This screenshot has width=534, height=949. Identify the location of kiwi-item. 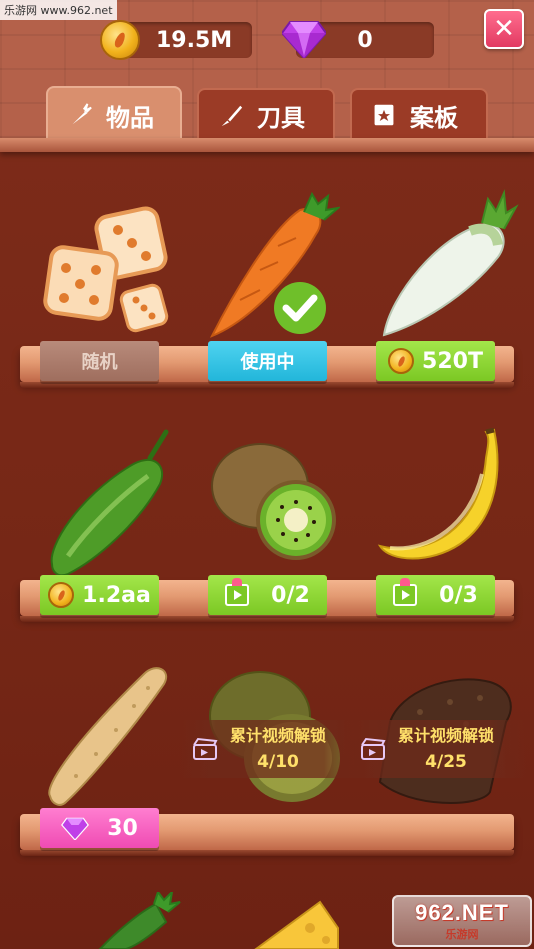
(276, 505).